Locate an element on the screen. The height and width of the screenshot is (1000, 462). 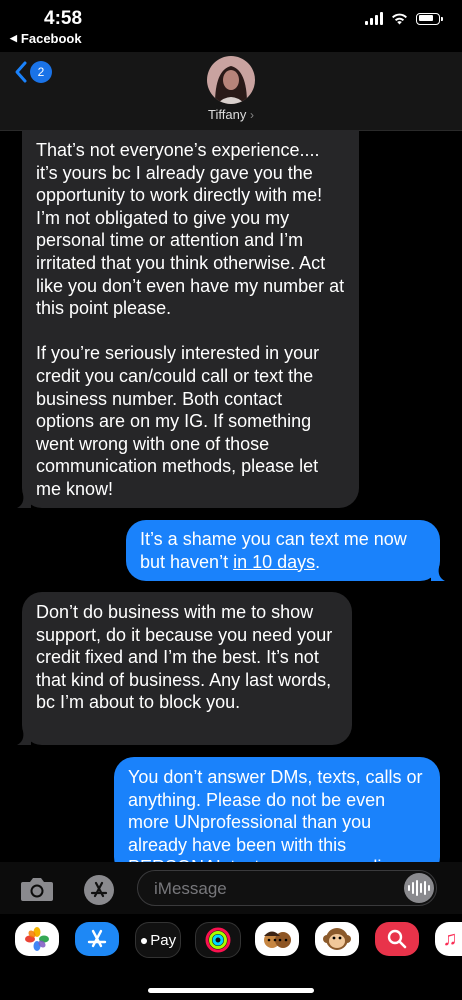
chevron-left-icon is located at coordinates (21, 72).